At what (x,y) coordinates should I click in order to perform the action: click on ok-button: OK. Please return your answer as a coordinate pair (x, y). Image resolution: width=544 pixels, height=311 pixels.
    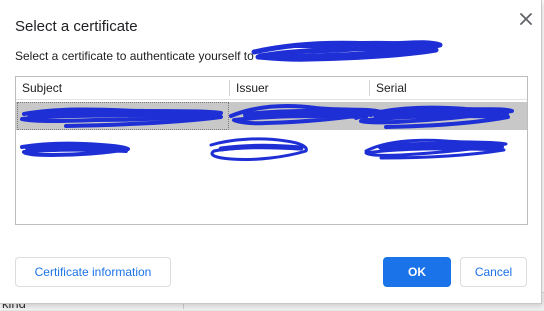
    Looking at the image, I should click on (417, 272).